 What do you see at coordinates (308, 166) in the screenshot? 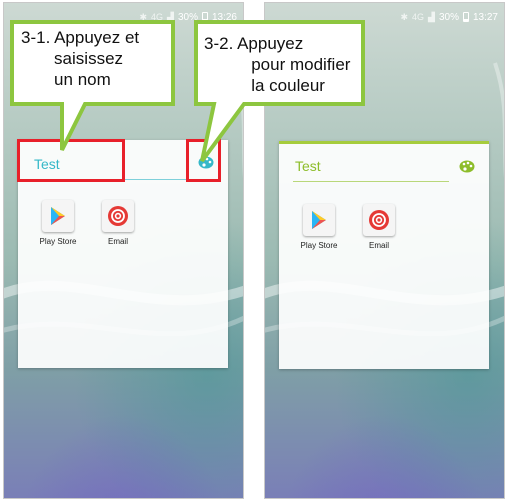
I see `folder-name-field: Test` at bounding box center [308, 166].